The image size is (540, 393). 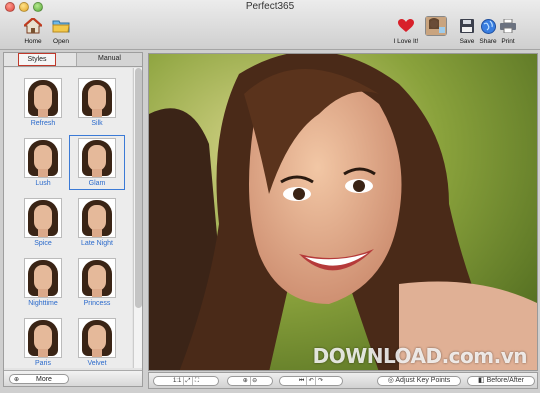 I want to click on style-late-night: Late Night, so click(x=97, y=222).